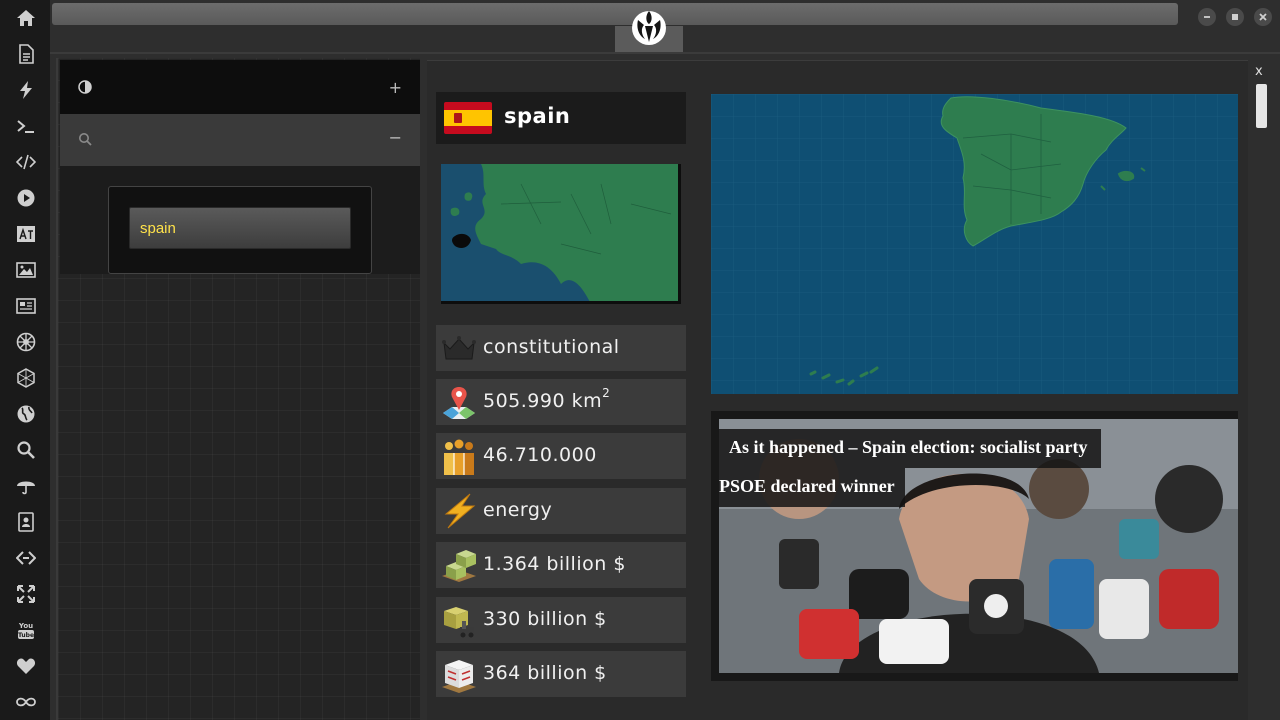 This screenshot has height=720, width=1280. Describe the element at coordinates (812, 487) in the screenshot. I see `news-headline-line-2: PSOE declared winner` at that location.